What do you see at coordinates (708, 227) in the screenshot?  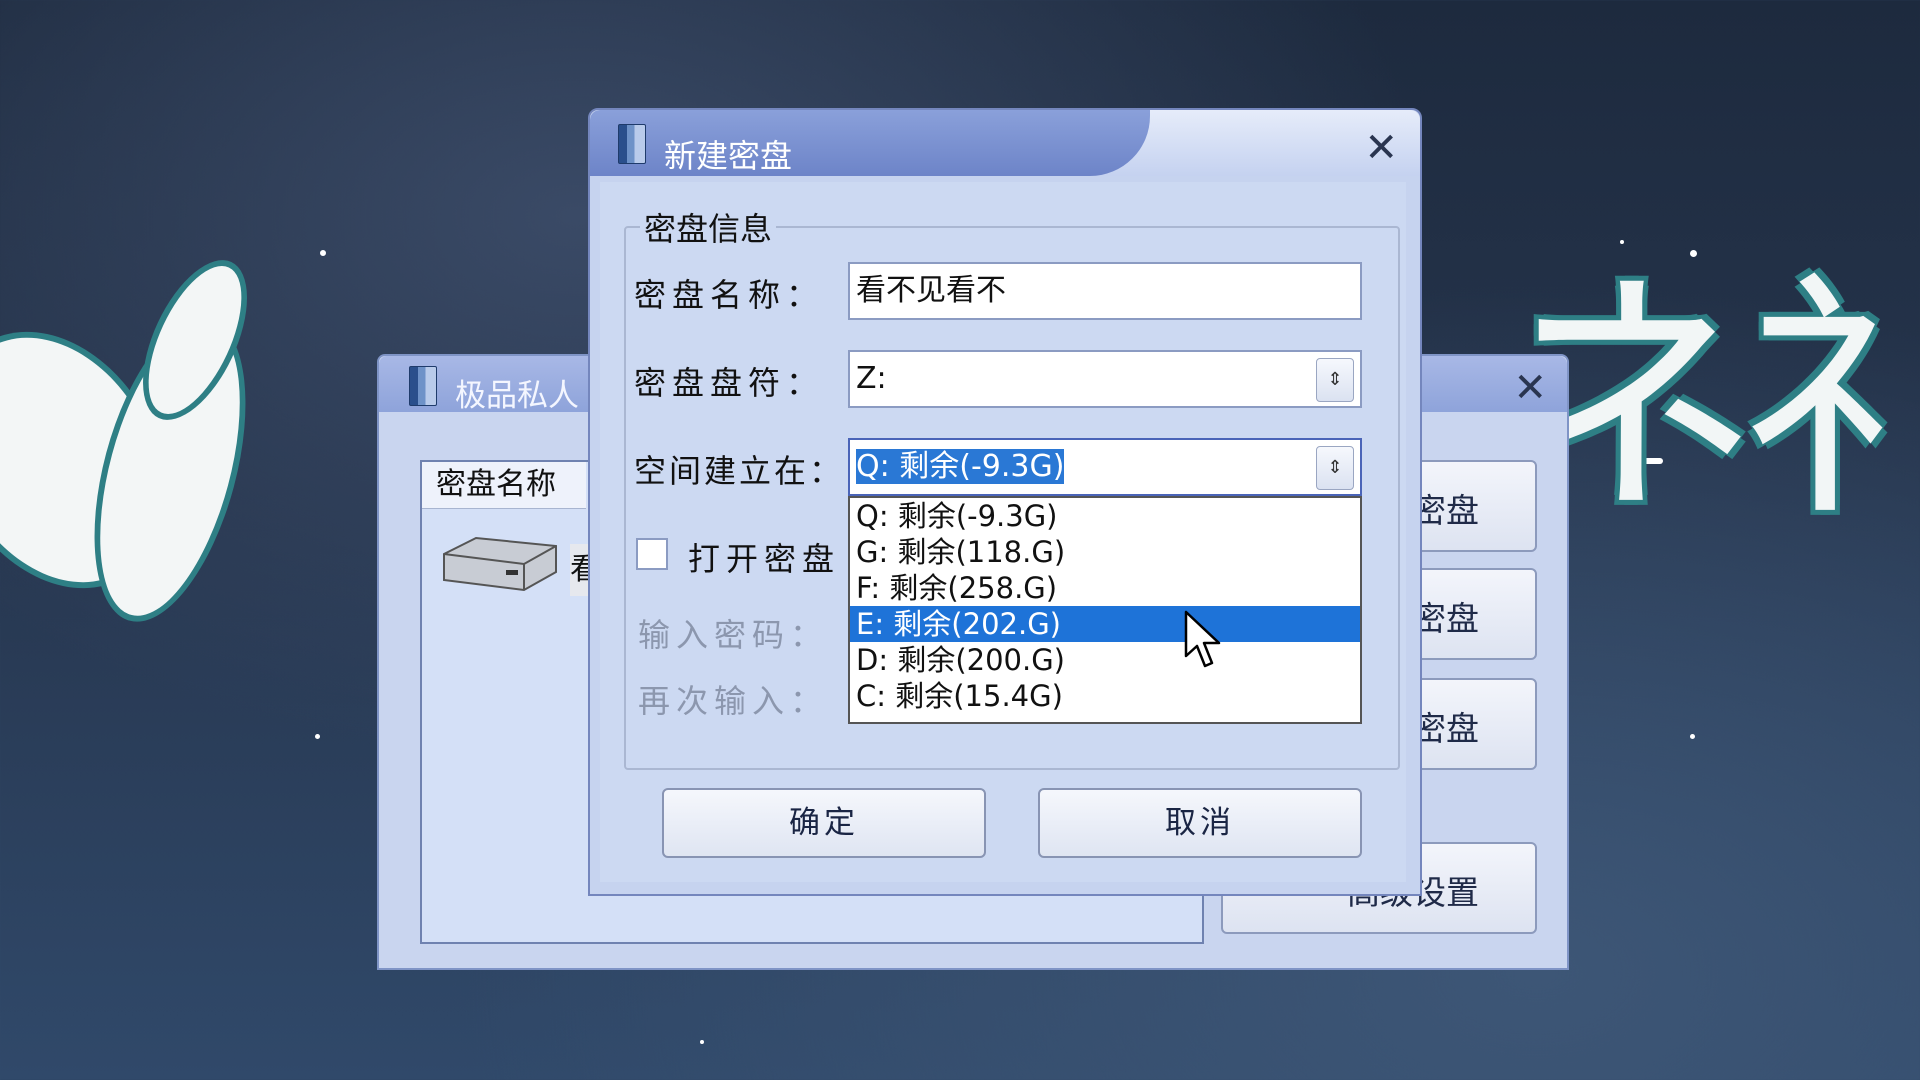 I see `group-label: 密盘信息` at bounding box center [708, 227].